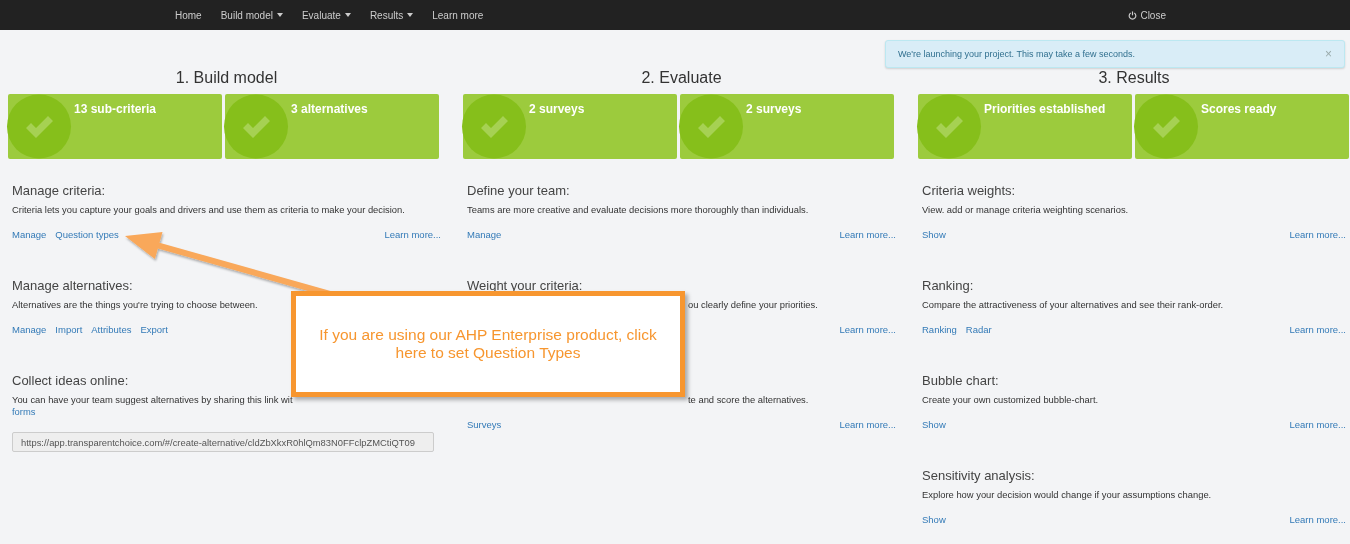 This screenshot has height=544, width=1350. Describe the element at coordinates (518, 190) in the screenshot. I see `section-heading: Define your team:` at that location.